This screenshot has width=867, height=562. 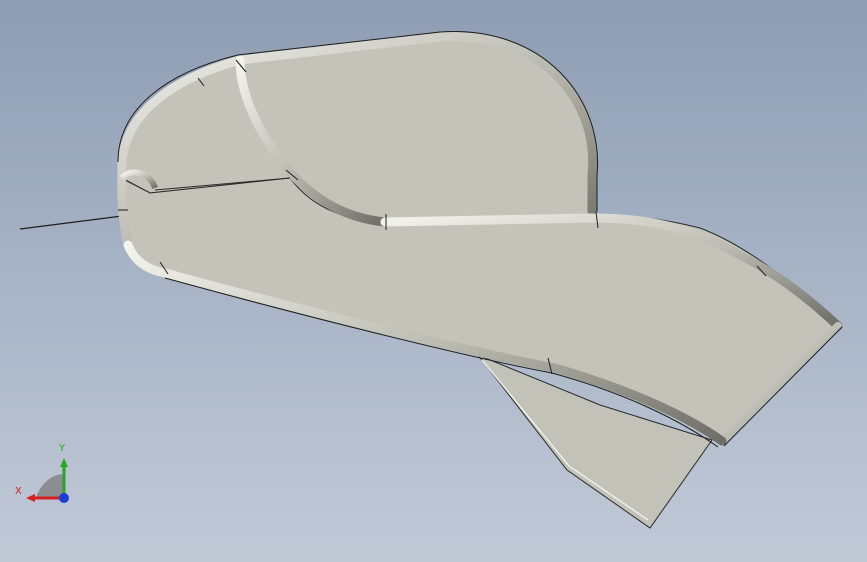 What do you see at coordinates (71, 222) in the screenshot?
I see `sketch-line` at bounding box center [71, 222].